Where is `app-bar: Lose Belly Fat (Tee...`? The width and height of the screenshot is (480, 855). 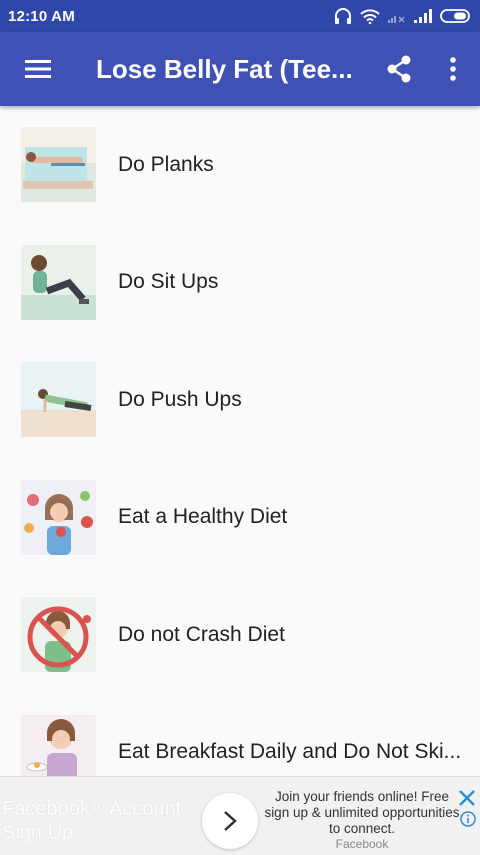 app-bar: Lose Belly Fat (Tee... is located at coordinates (240, 69).